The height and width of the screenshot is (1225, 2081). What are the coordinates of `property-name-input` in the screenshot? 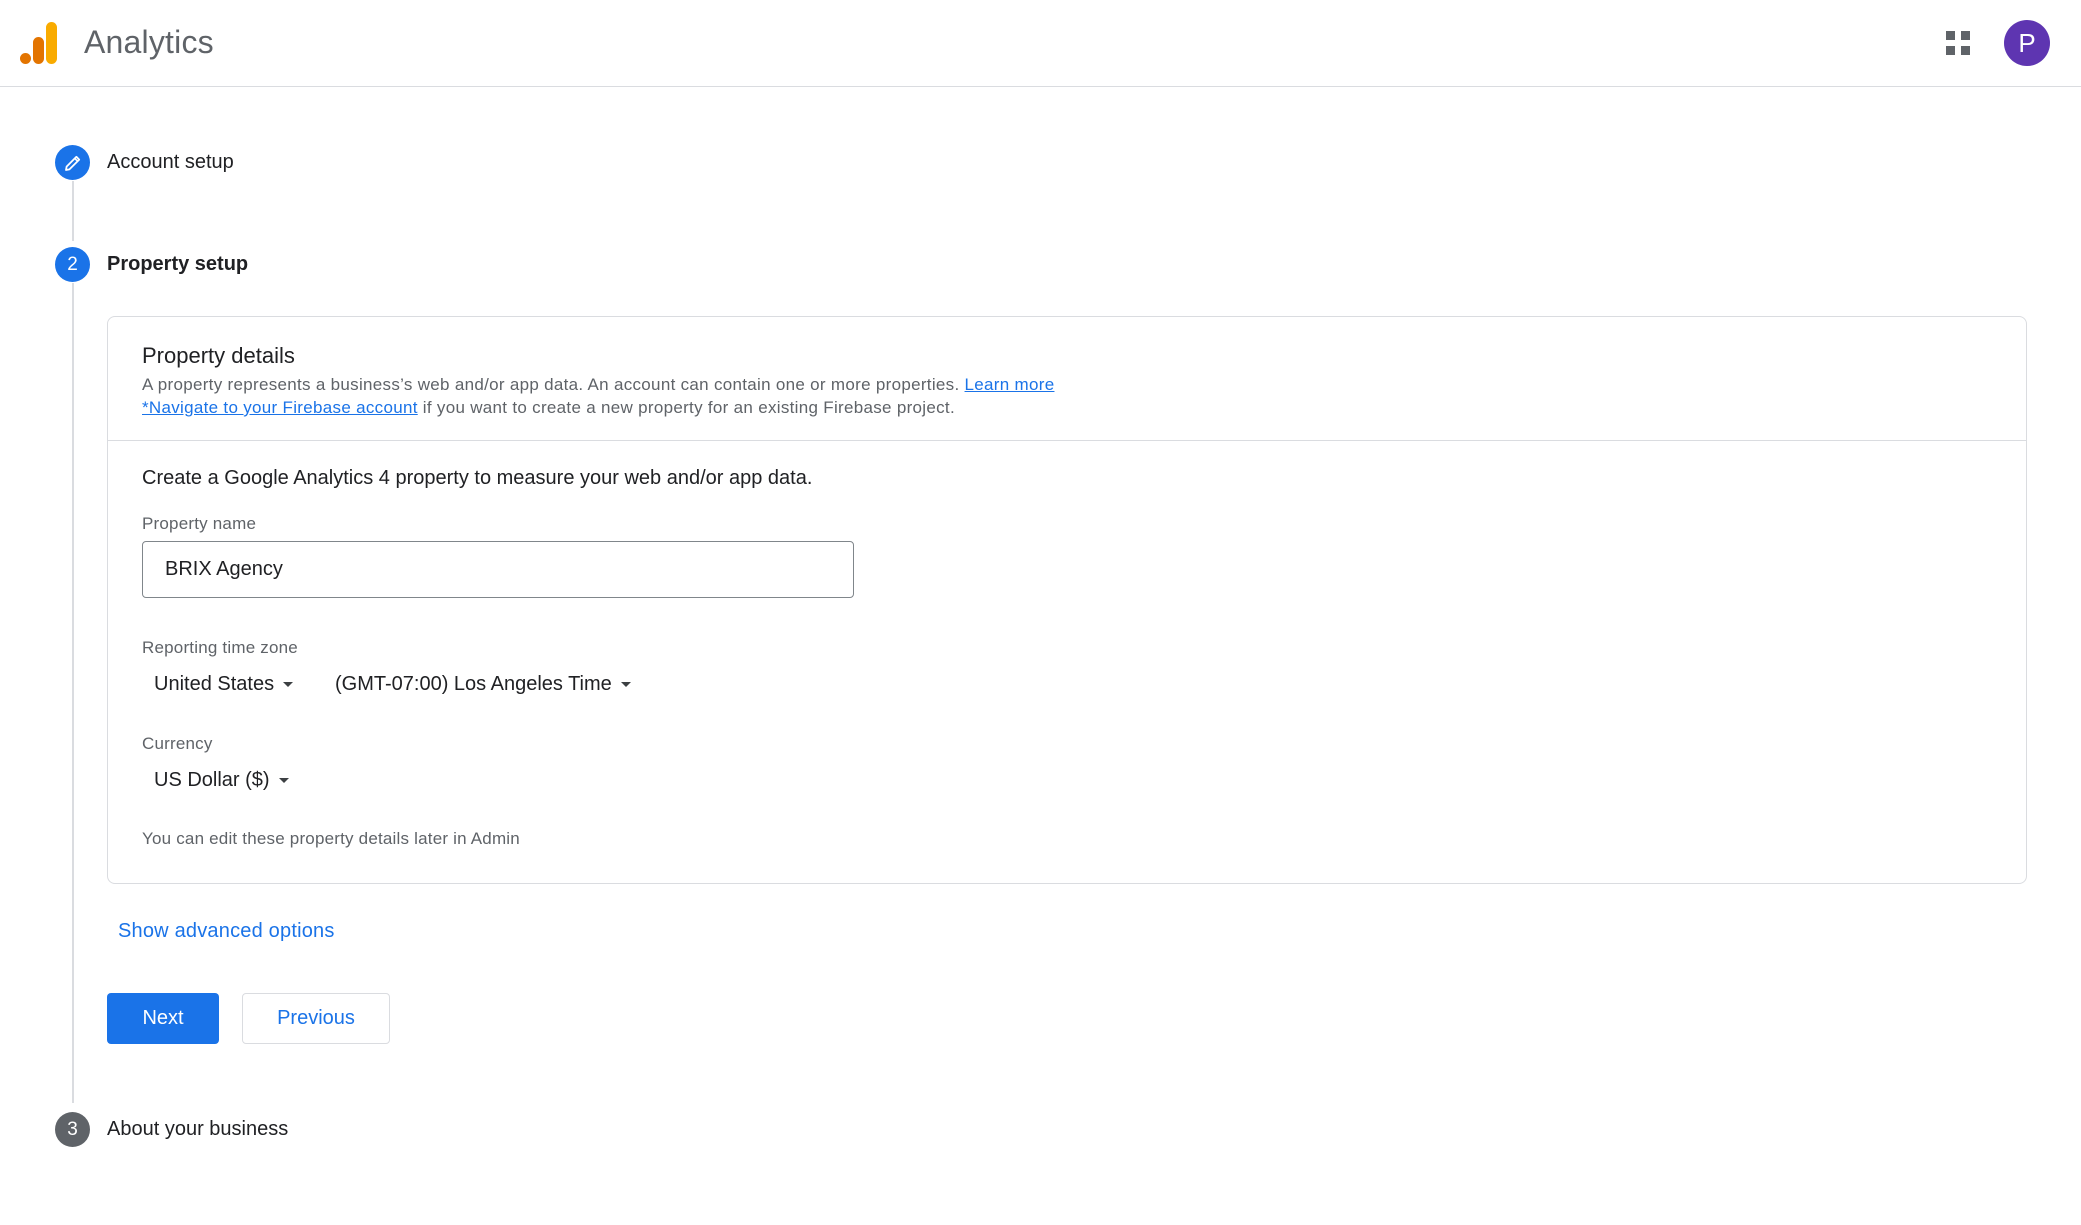 It's located at (498, 569).